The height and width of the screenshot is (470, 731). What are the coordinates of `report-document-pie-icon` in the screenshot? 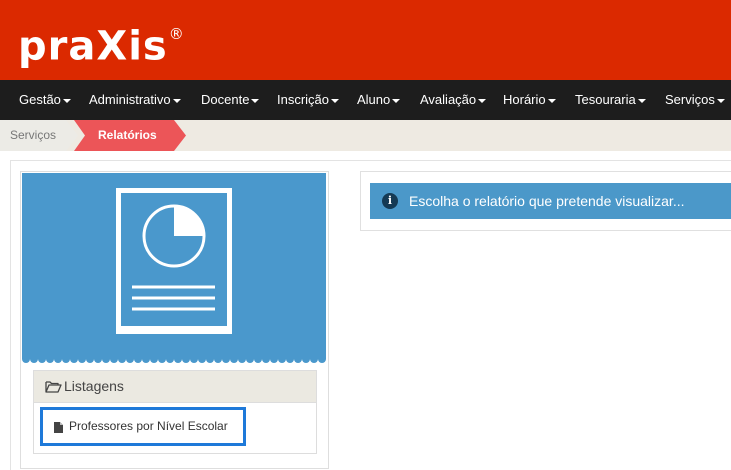 It's located at (174, 261).